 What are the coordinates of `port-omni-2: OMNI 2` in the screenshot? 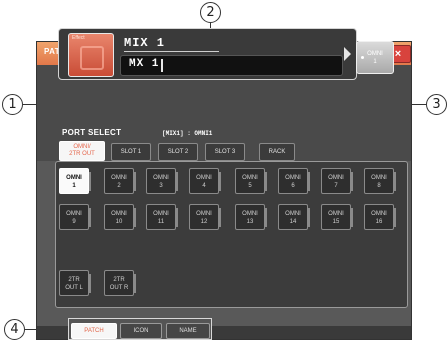 It's located at (120, 181).